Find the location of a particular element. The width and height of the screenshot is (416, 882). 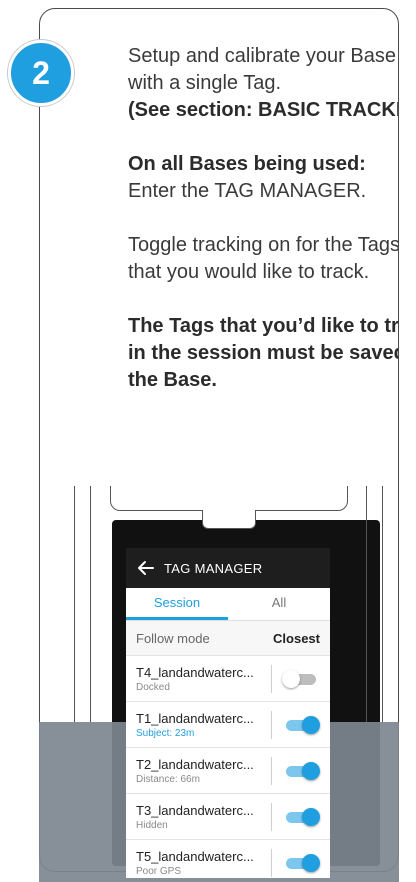

note-line-3: the Base. is located at coordinates (172, 380).